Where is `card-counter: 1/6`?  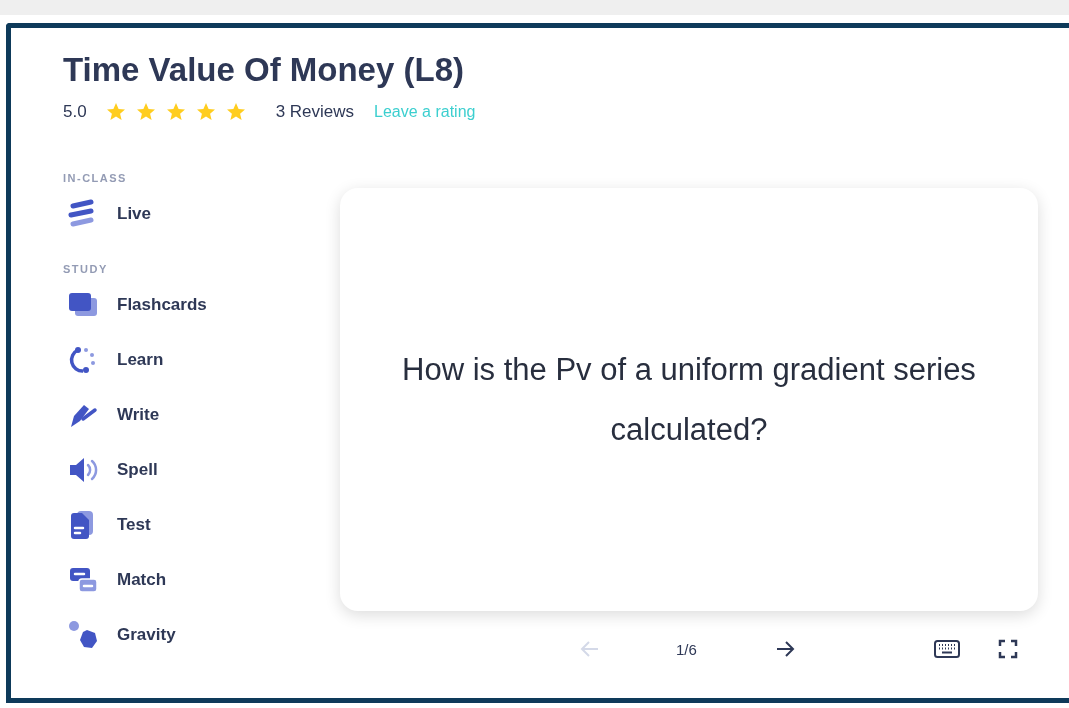
card-counter: 1/6 is located at coordinates (686, 649).